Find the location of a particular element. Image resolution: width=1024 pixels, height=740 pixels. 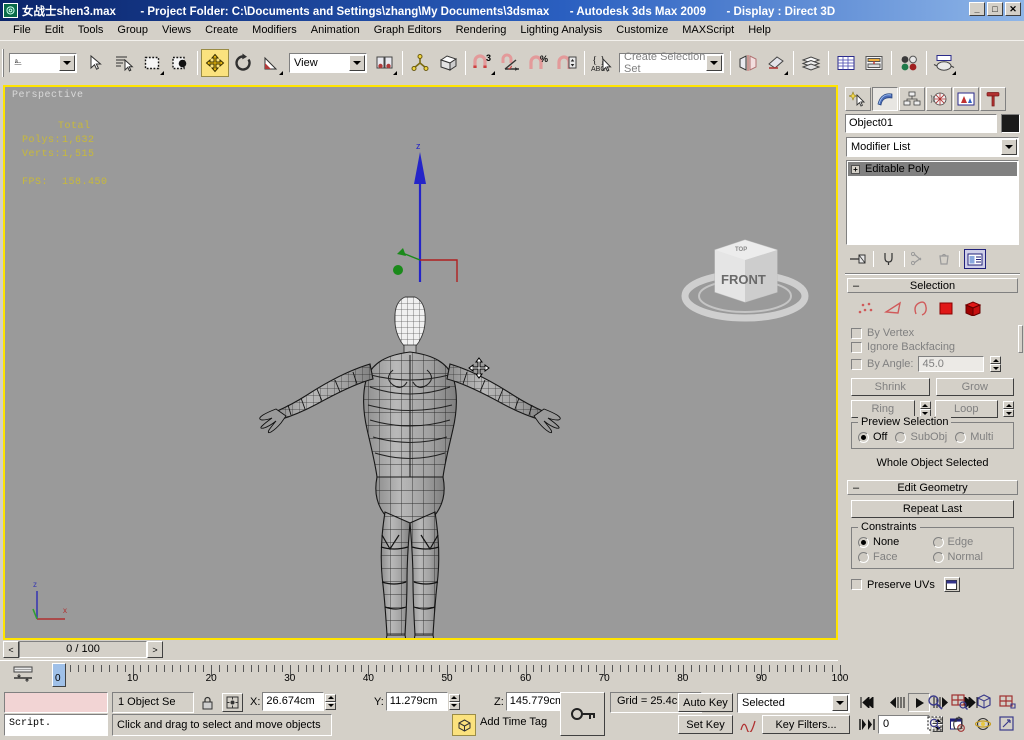

constraint-normal-row: Normal is located at coordinates (970, 557).